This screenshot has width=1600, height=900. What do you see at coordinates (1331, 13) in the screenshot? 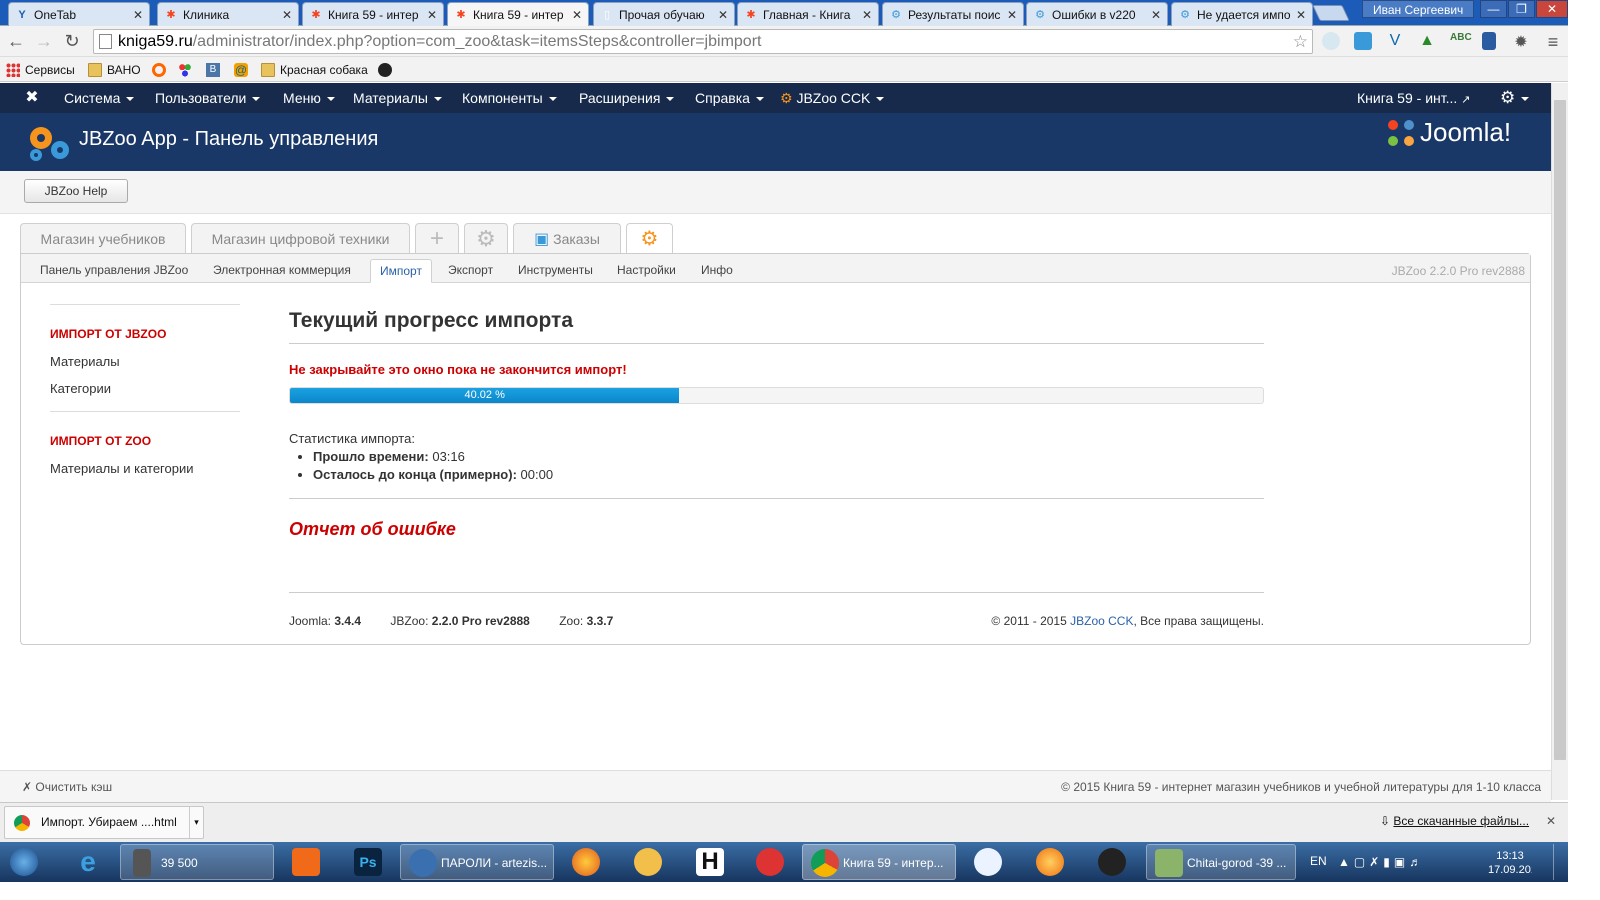
I see `new-tab-button` at bounding box center [1331, 13].